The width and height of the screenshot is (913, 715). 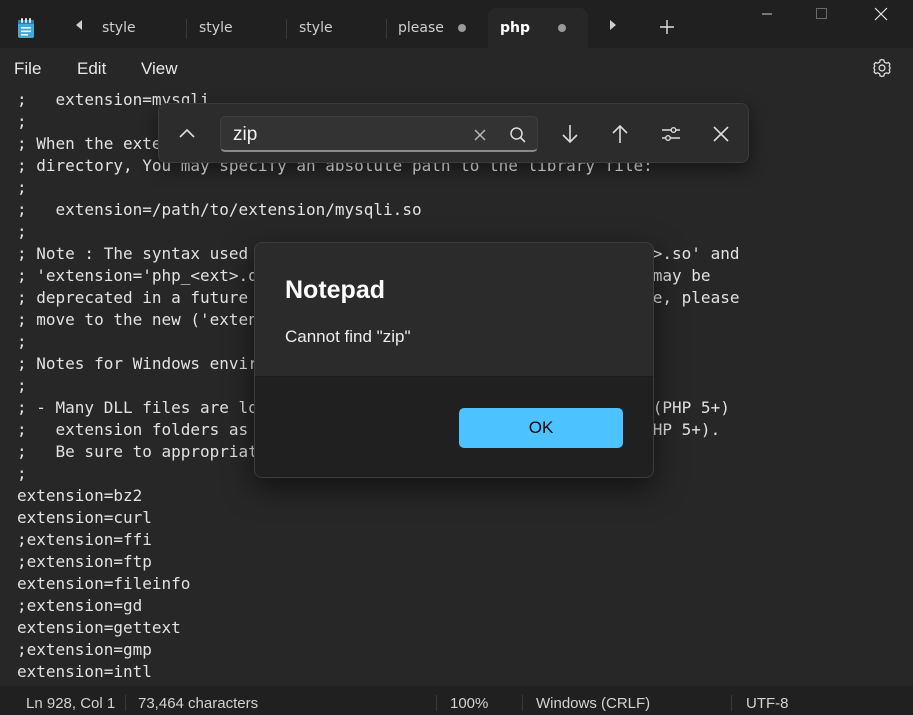 What do you see at coordinates (84, 561) in the screenshot?
I see `editor-line: ;extension=ftp` at bounding box center [84, 561].